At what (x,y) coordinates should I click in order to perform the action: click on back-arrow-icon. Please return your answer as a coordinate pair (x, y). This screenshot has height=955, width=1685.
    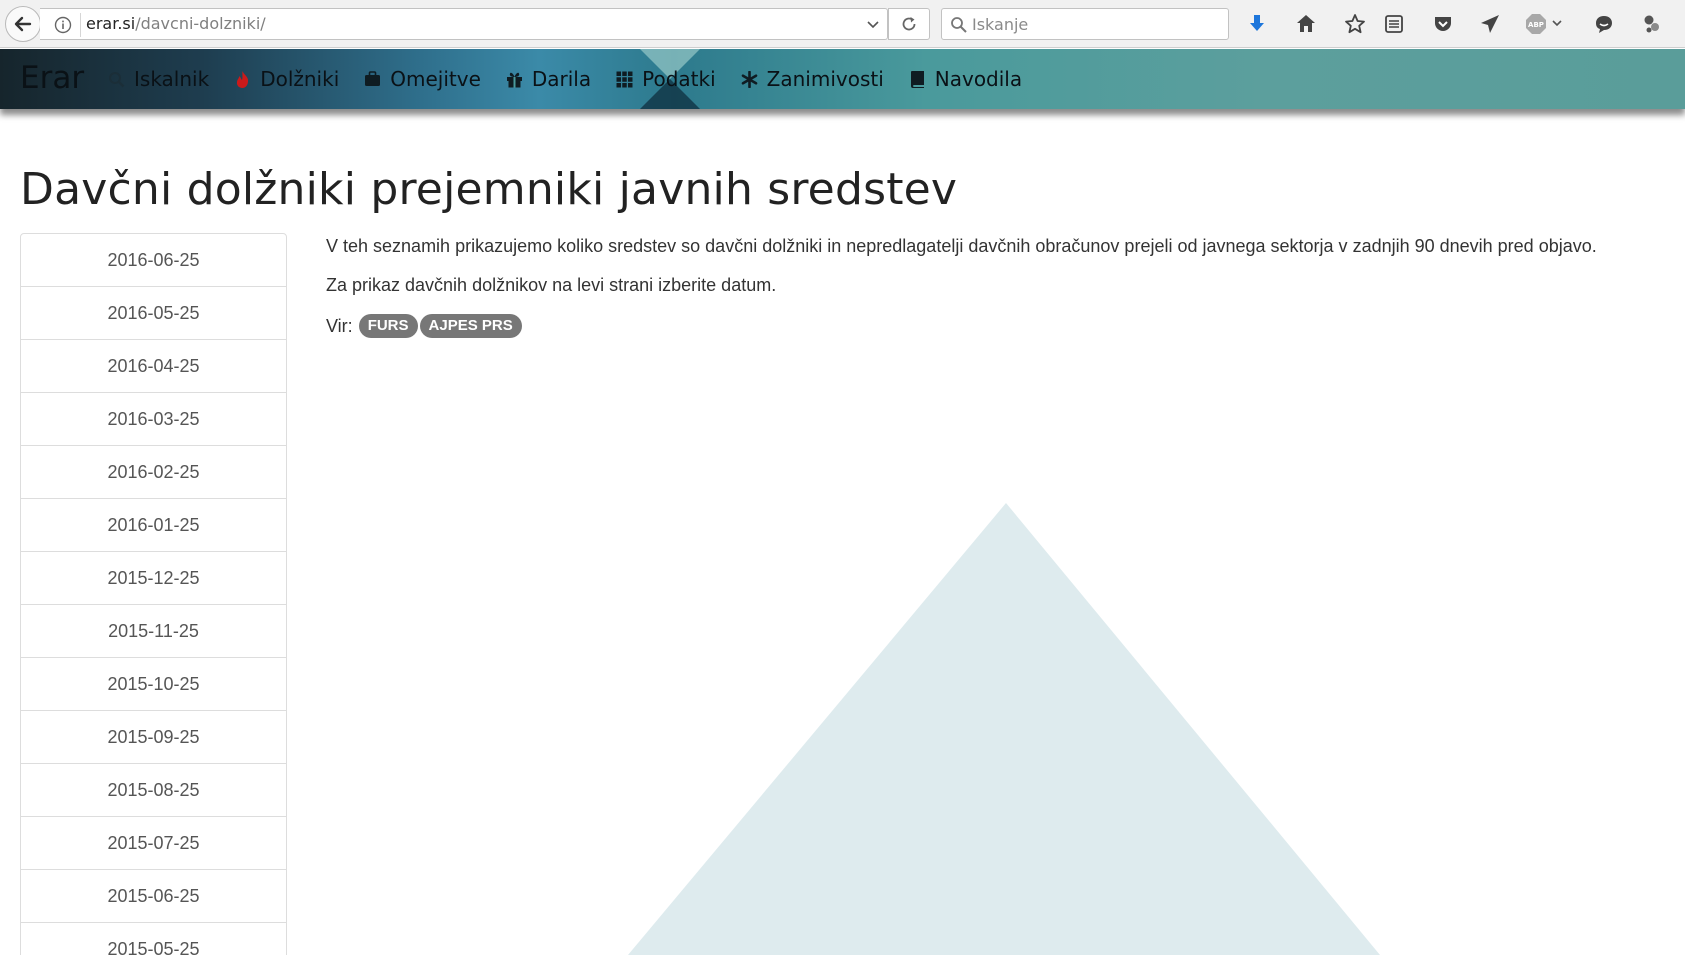
    Looking at the image, I should click on (23, 24).